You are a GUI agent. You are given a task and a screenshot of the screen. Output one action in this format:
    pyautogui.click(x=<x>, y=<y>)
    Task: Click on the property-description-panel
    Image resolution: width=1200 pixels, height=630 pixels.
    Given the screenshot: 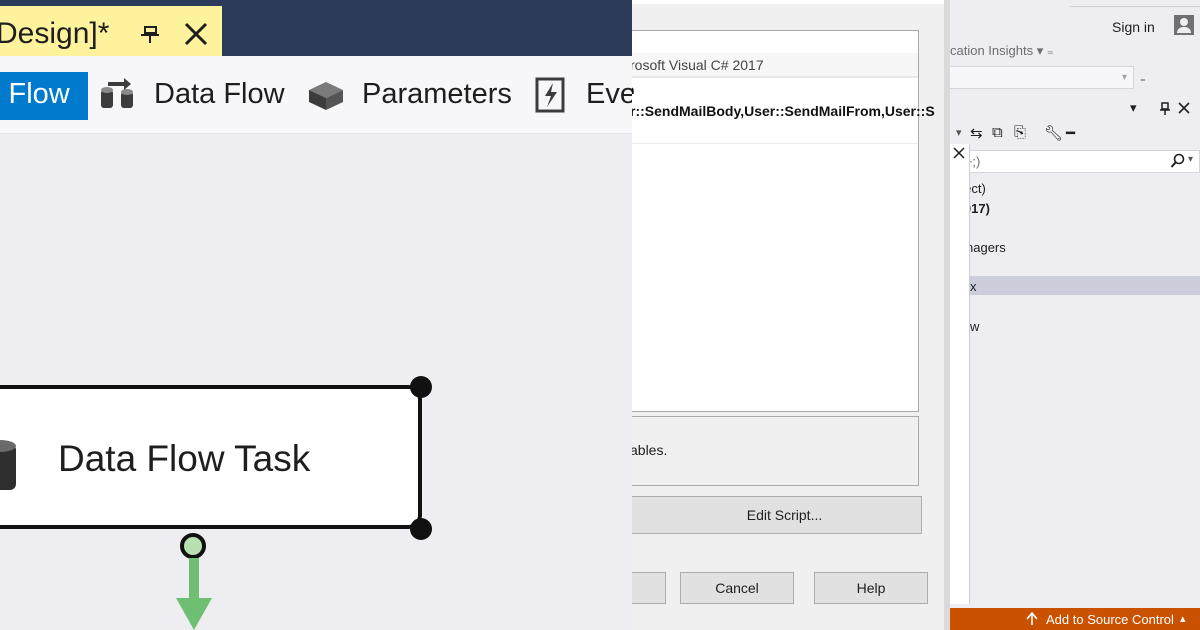 What is the action you would take?
    pyautogui.click(x=775, y=451)
    